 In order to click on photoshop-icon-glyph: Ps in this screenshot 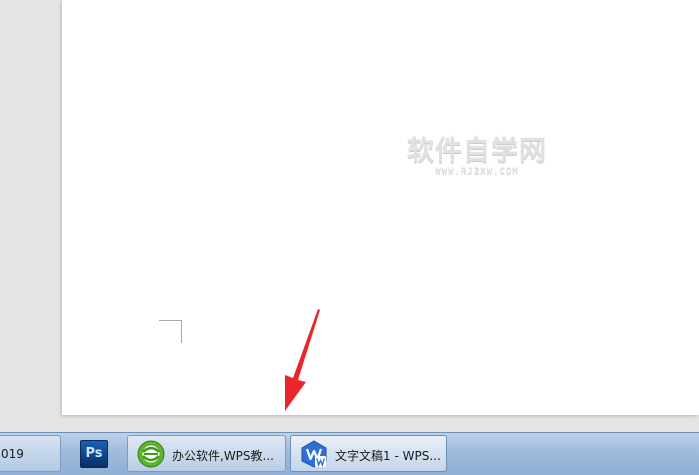, I will do `click(94, 453)`.